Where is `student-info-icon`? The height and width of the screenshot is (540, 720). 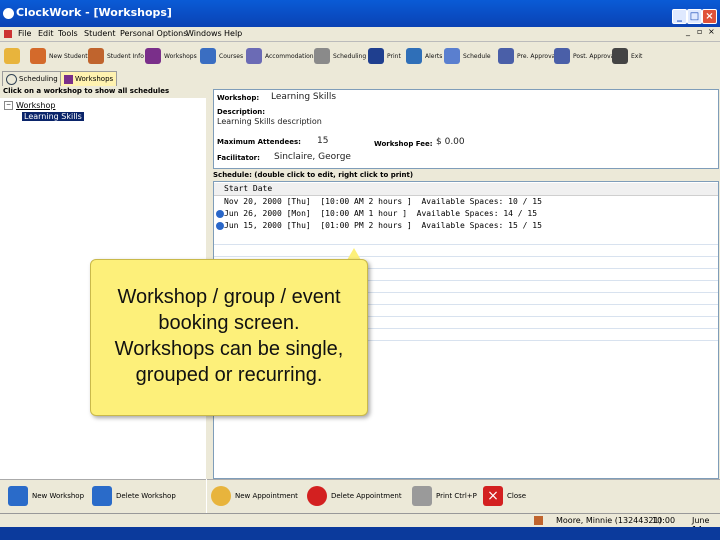
student-info-icon is located at coordinates (96, 56).